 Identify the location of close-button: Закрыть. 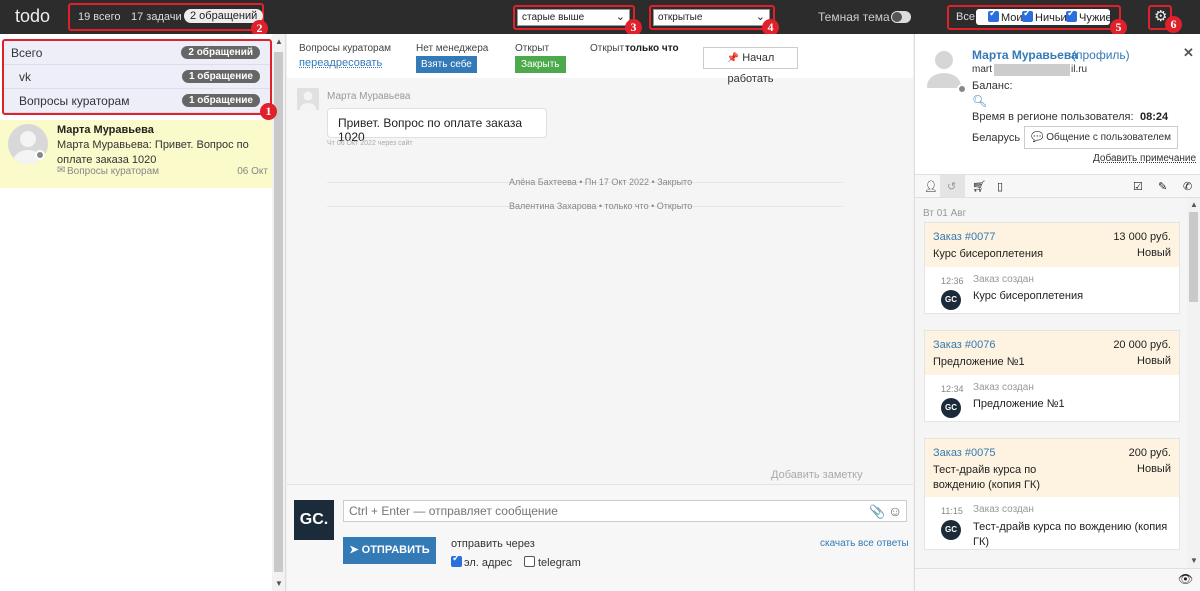
(540, 64).